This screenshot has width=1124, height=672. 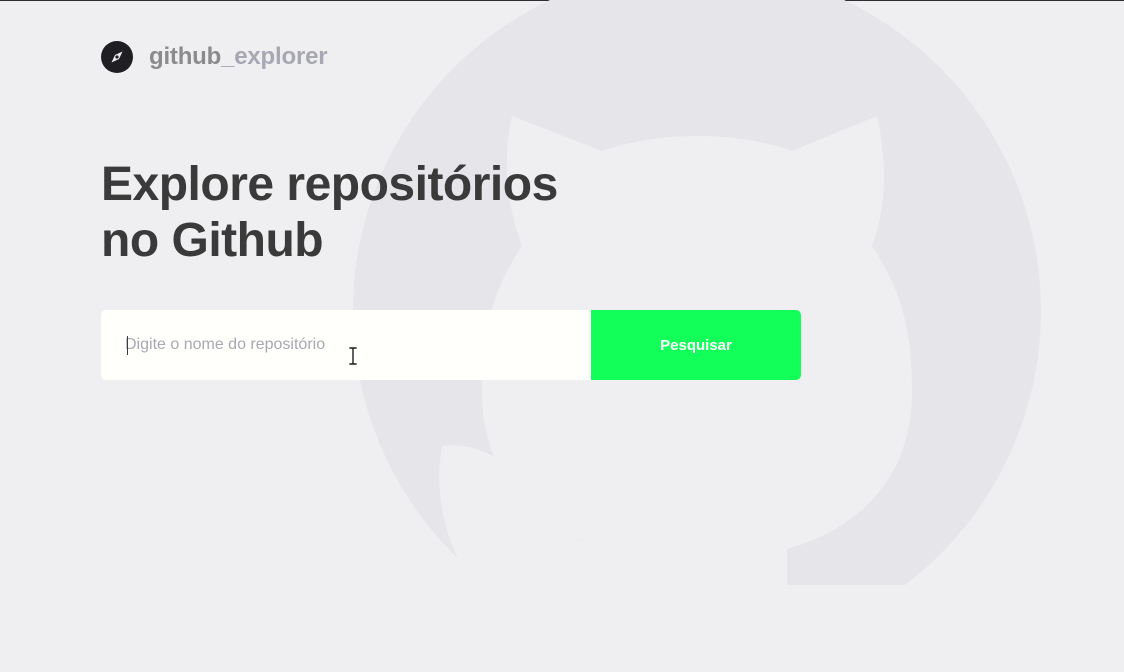 I want to click on search-button: Pesquisar, so click(x=696, y=345).